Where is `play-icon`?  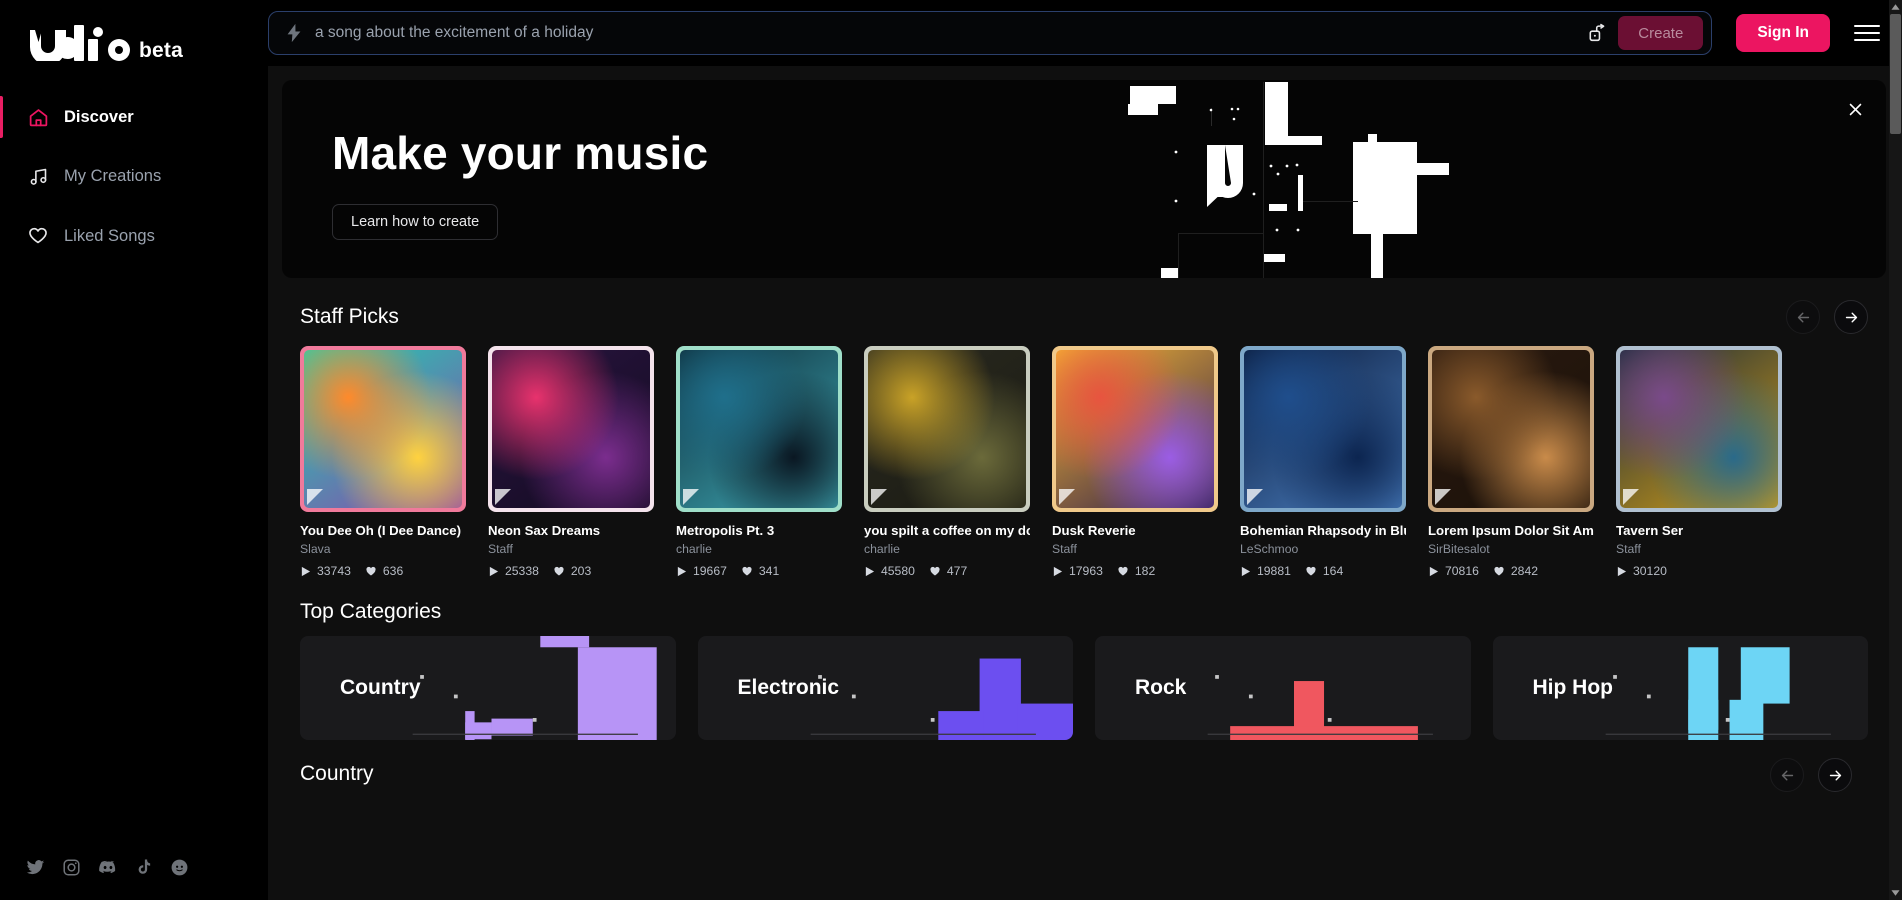
play-icon is located at coordinates (494, 571).